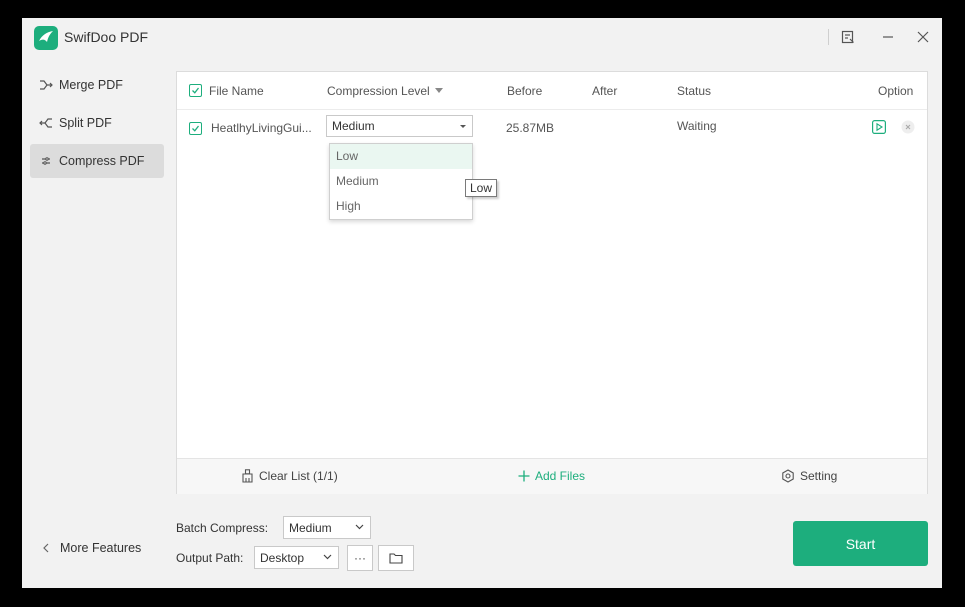 The width and height of the screenshot is (965, 607). What do you see at coordinates (310, 527) in the screenshot?
I see `batch-compress-value: Medium` at bounding box center [310, 527].